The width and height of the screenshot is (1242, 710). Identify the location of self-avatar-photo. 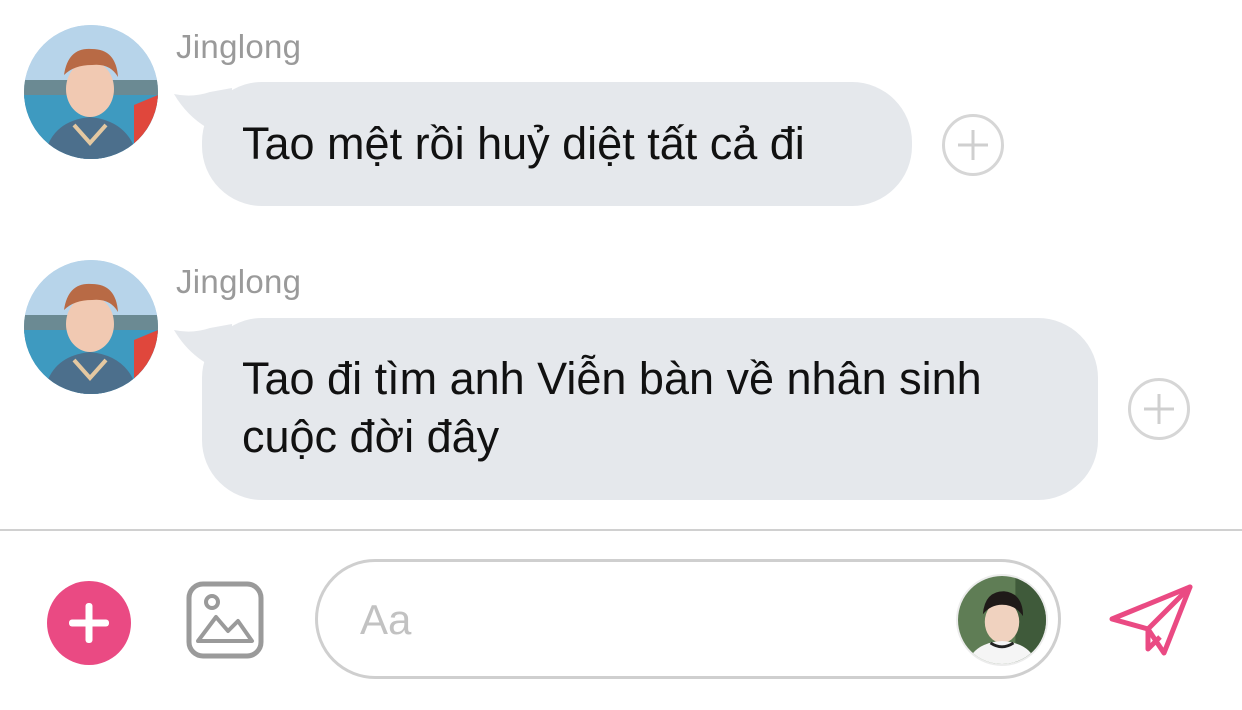
(1002, 620).